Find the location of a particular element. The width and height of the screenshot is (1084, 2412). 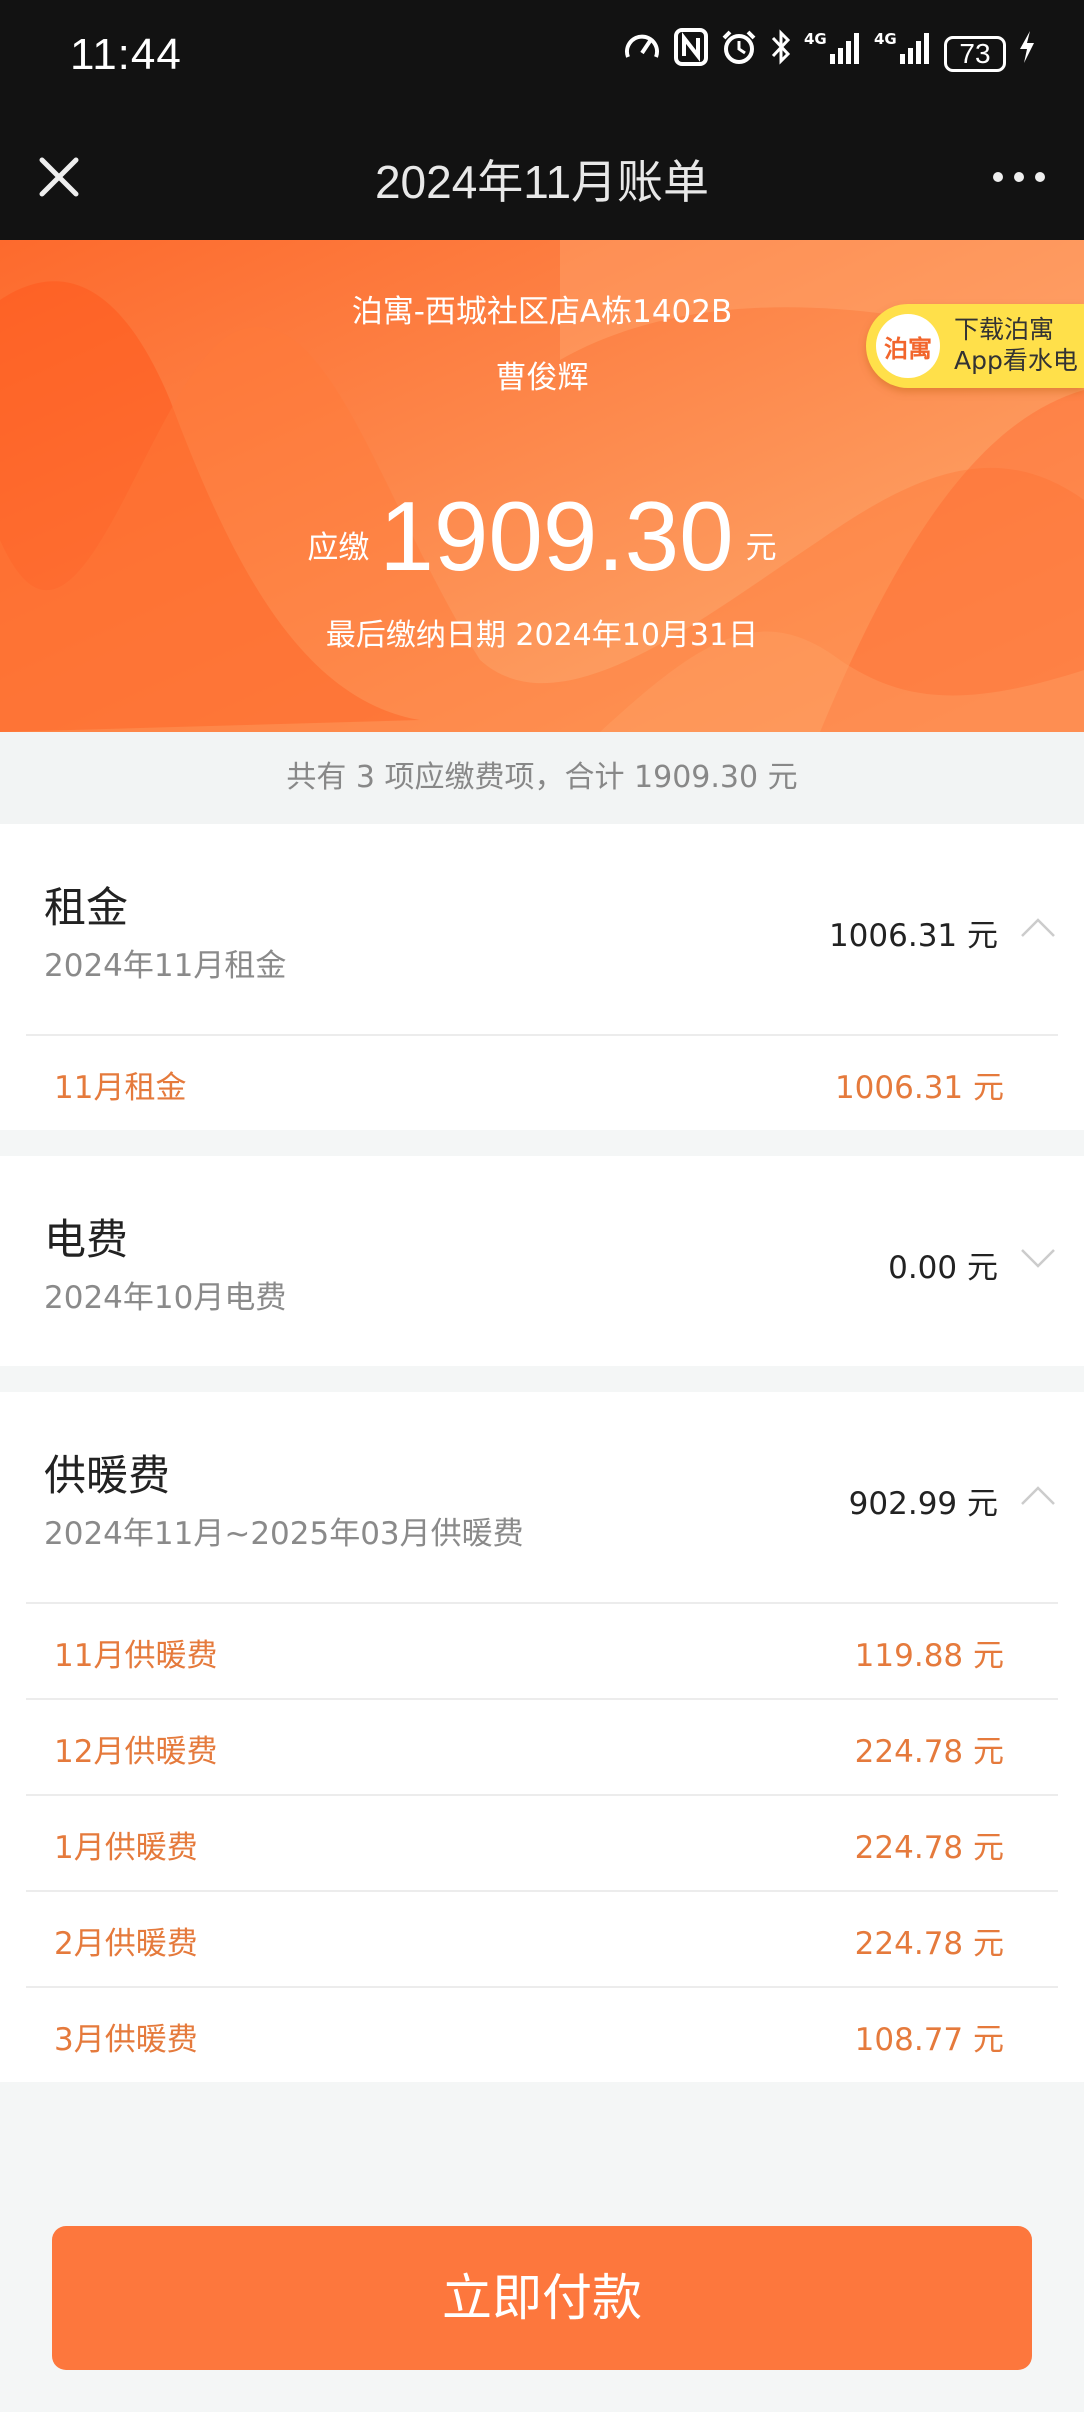

more-icon is located at coordinates (1019, 177).